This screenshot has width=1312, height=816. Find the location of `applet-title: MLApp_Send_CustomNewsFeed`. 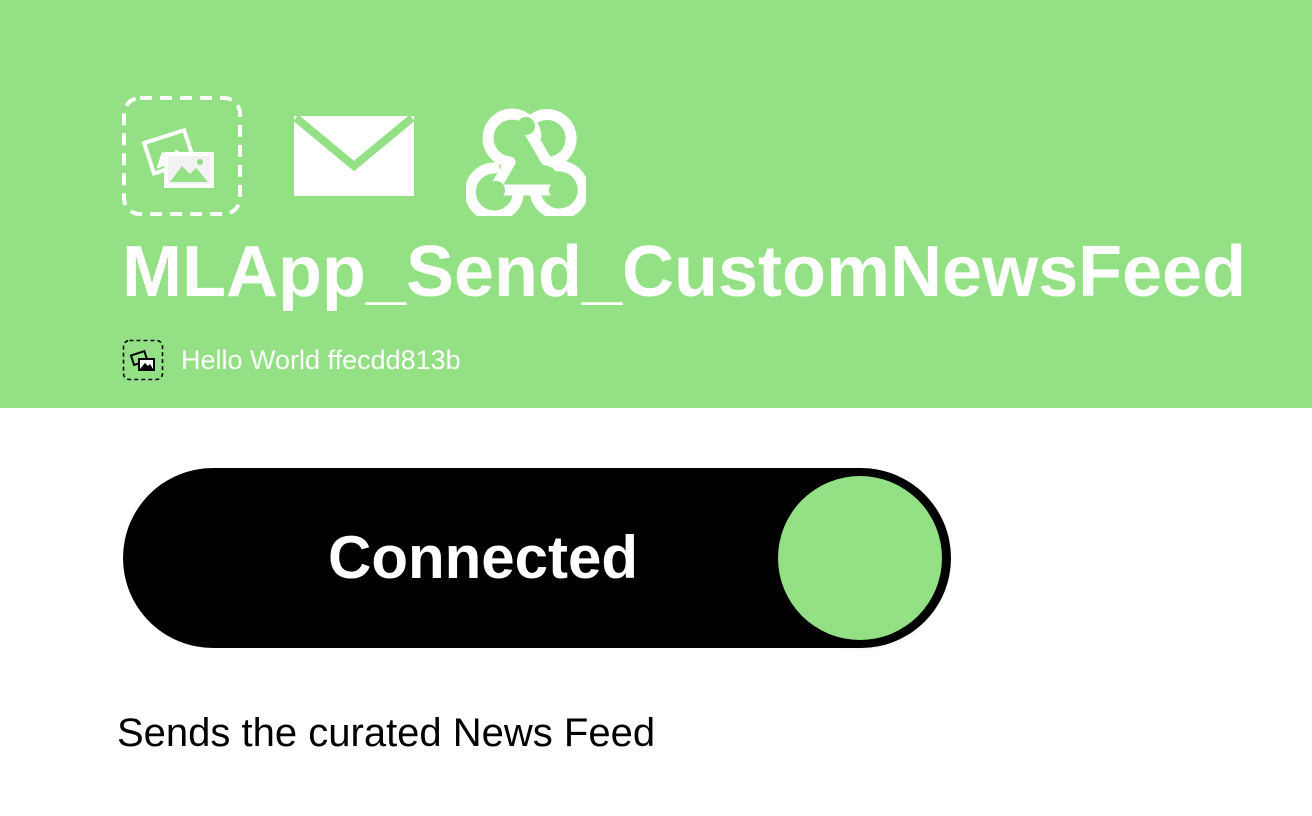

applet-title: MLApp_Send_CustomNewsFeed is located at coordinates (684, 272).